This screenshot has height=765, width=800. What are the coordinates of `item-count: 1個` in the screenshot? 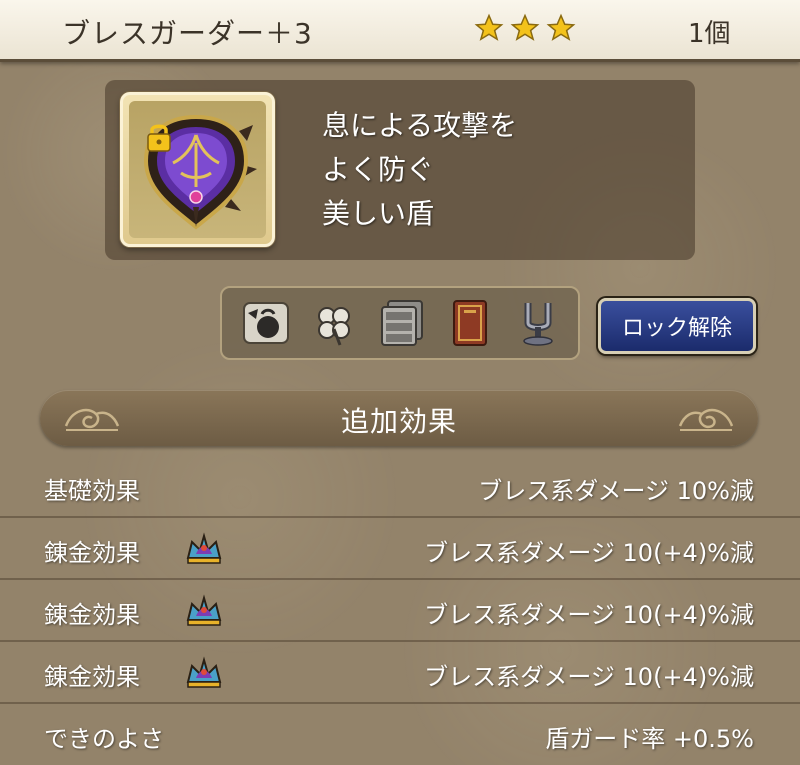 It's located at (709, 34).